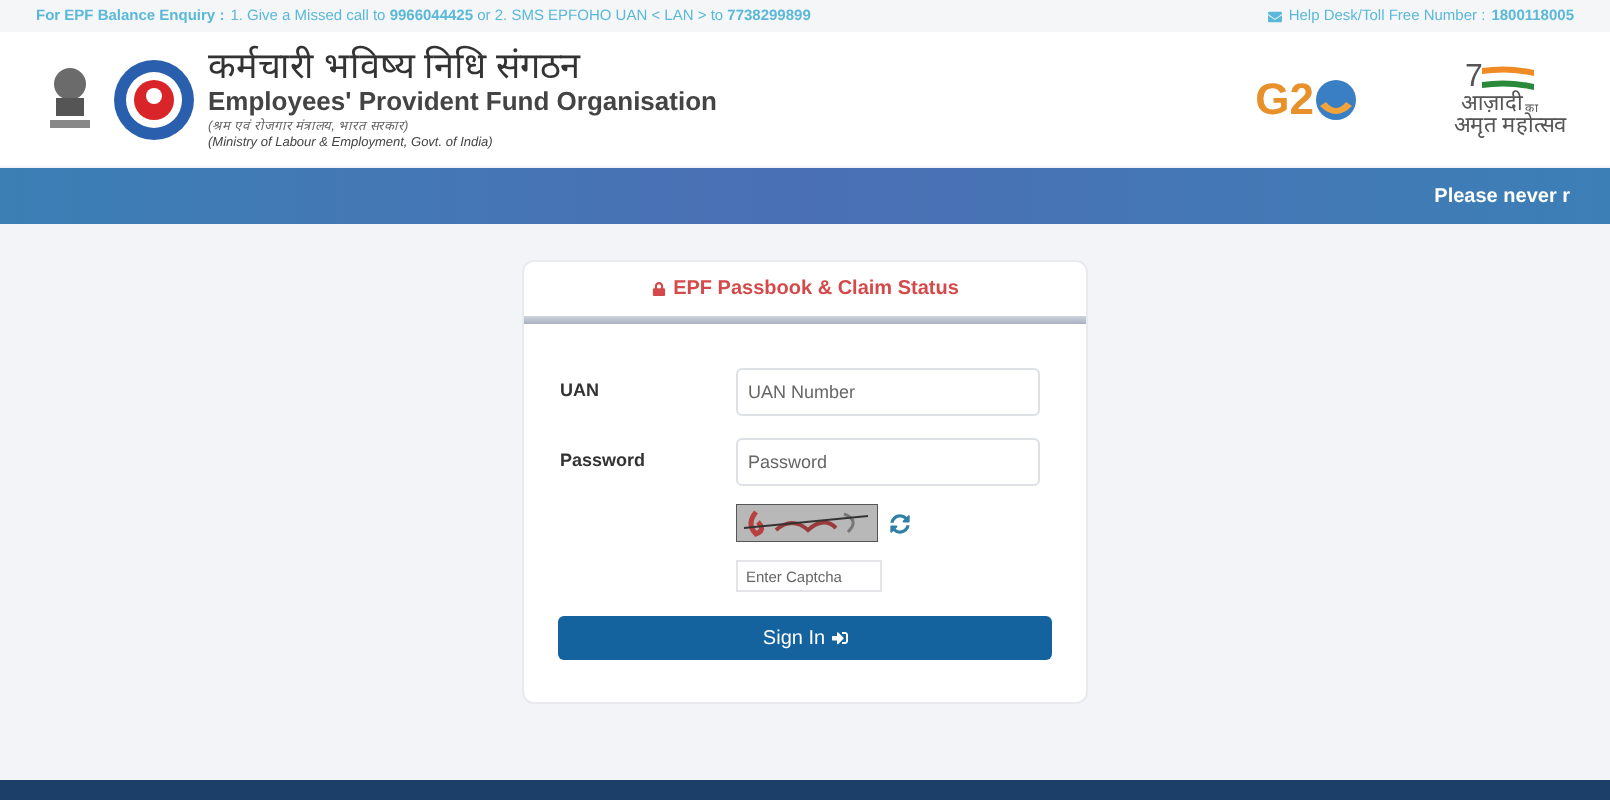  What do you see at coordinates (580, 391) in the screenshot?
I see `field-label: UAN` at bounding box center [580, 391].